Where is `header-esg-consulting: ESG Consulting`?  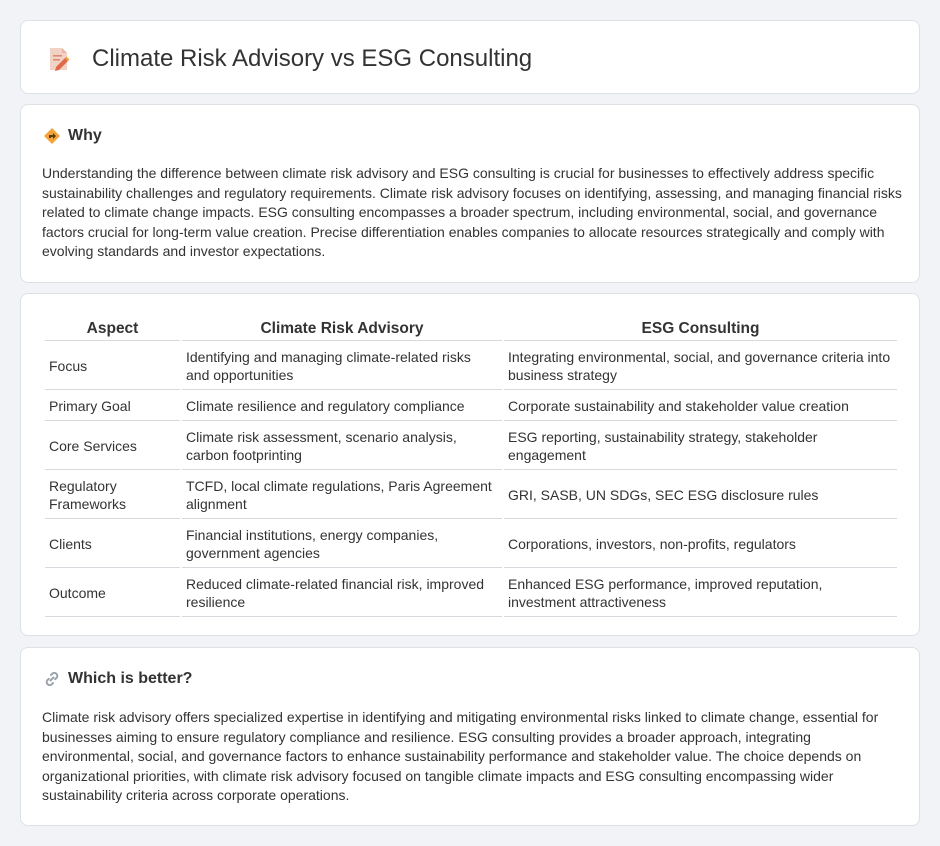 header-esg-consulting: ESG Consulting is located at coordinates (700, 328).